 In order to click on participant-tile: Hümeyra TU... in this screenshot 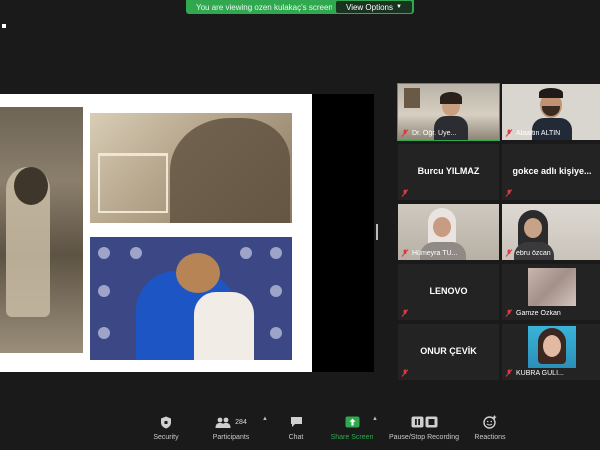, I will do `click(448, 232)`.